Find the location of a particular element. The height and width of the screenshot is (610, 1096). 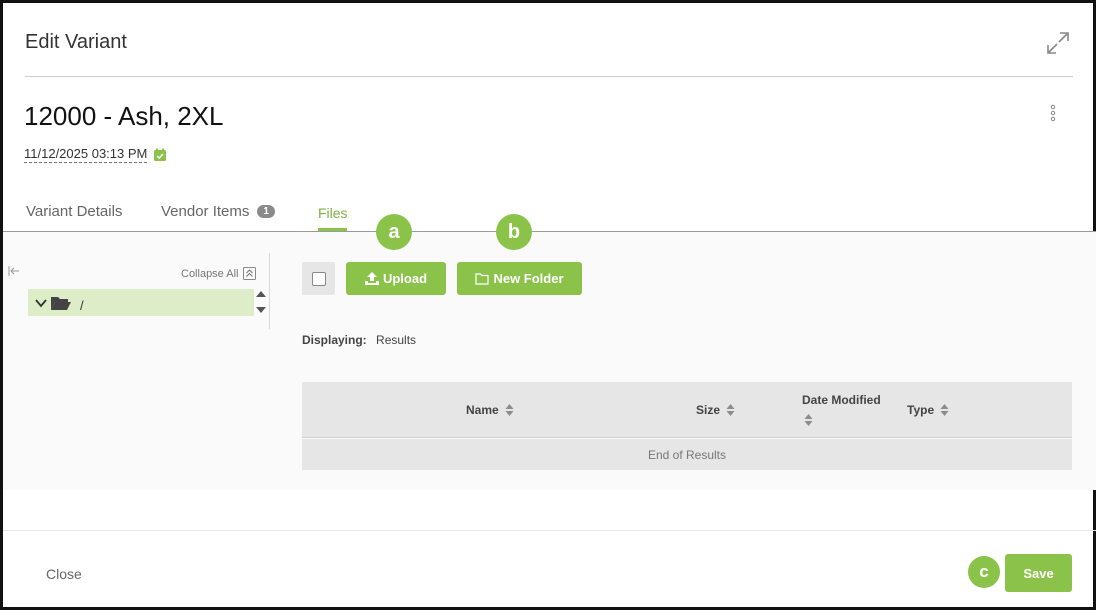

column-header-type: Type is located at coordinates (928, 410).